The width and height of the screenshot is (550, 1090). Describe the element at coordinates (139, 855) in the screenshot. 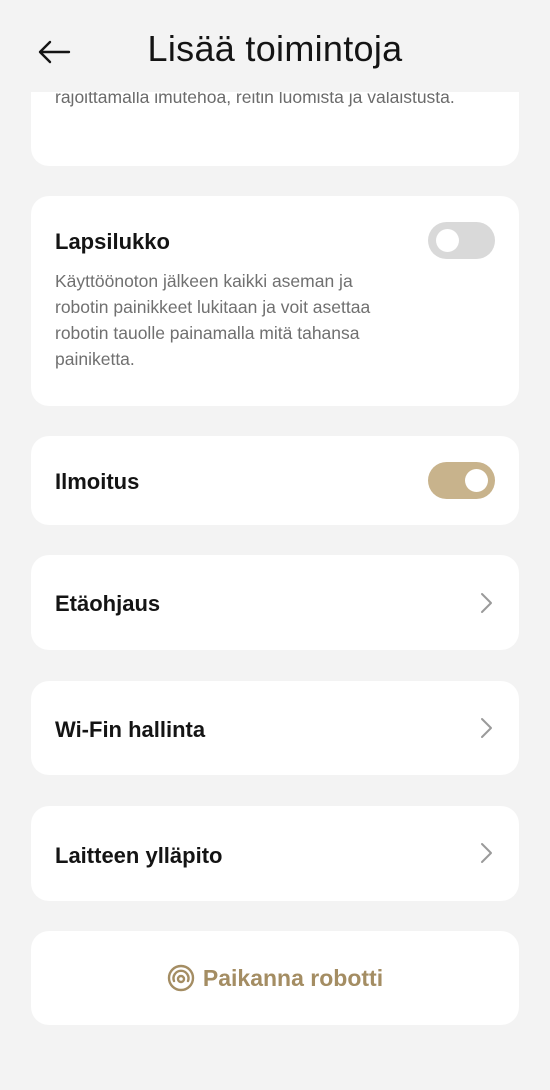

I see `device-maintenance-title: Laitteen ylläpito` at that location.